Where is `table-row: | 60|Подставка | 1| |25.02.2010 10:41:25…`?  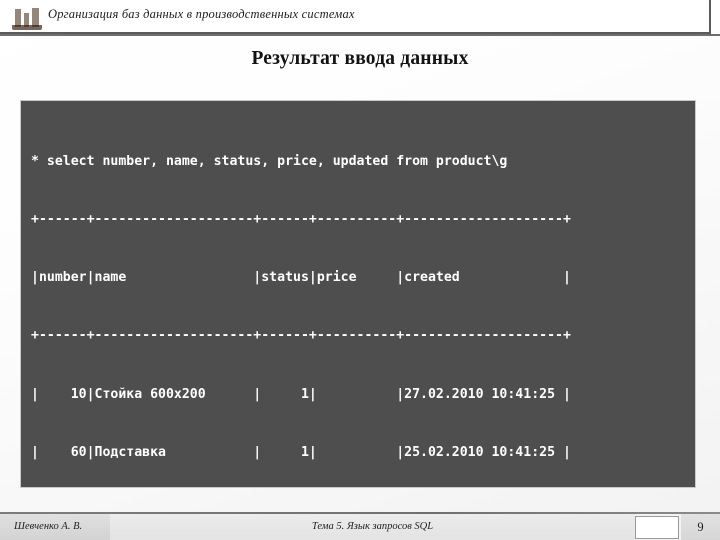 table-row: | 60|Подставка | 1| |25.02.2010 10:41:25… is located at coordinates (301, 452).